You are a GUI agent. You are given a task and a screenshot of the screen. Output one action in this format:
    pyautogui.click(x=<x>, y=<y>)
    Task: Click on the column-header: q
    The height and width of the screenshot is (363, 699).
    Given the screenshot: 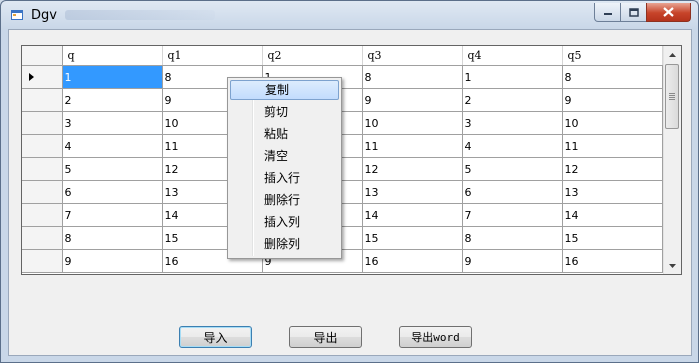 What is the action you would take?
    pyautogui.click(x=112, y=56)
    